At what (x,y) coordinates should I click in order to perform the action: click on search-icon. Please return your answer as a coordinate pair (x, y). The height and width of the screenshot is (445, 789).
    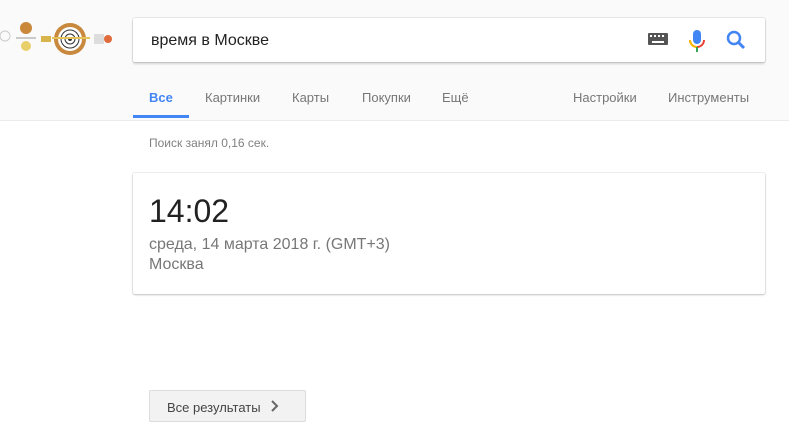
    Looking at the image, I should click on (736, 40).